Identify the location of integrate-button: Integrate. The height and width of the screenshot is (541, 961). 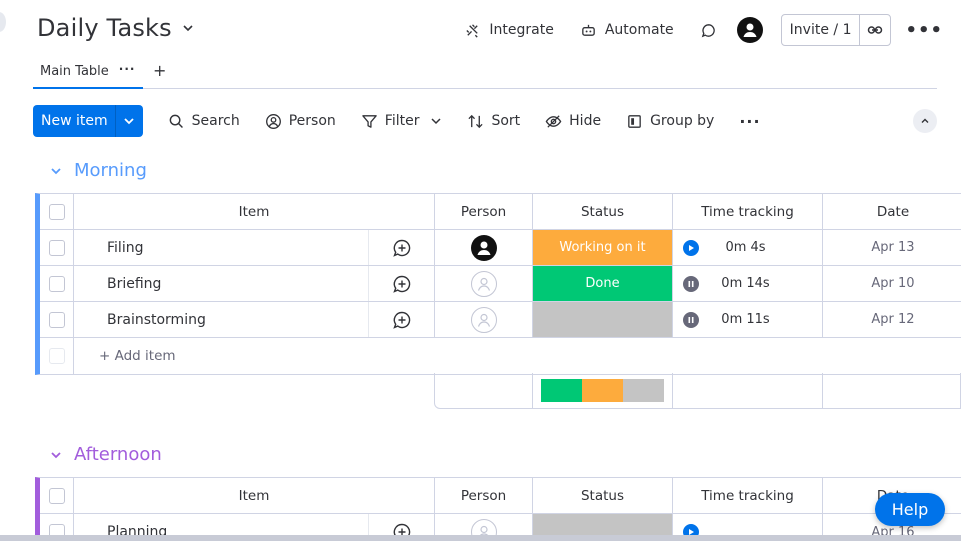
(509, 30).